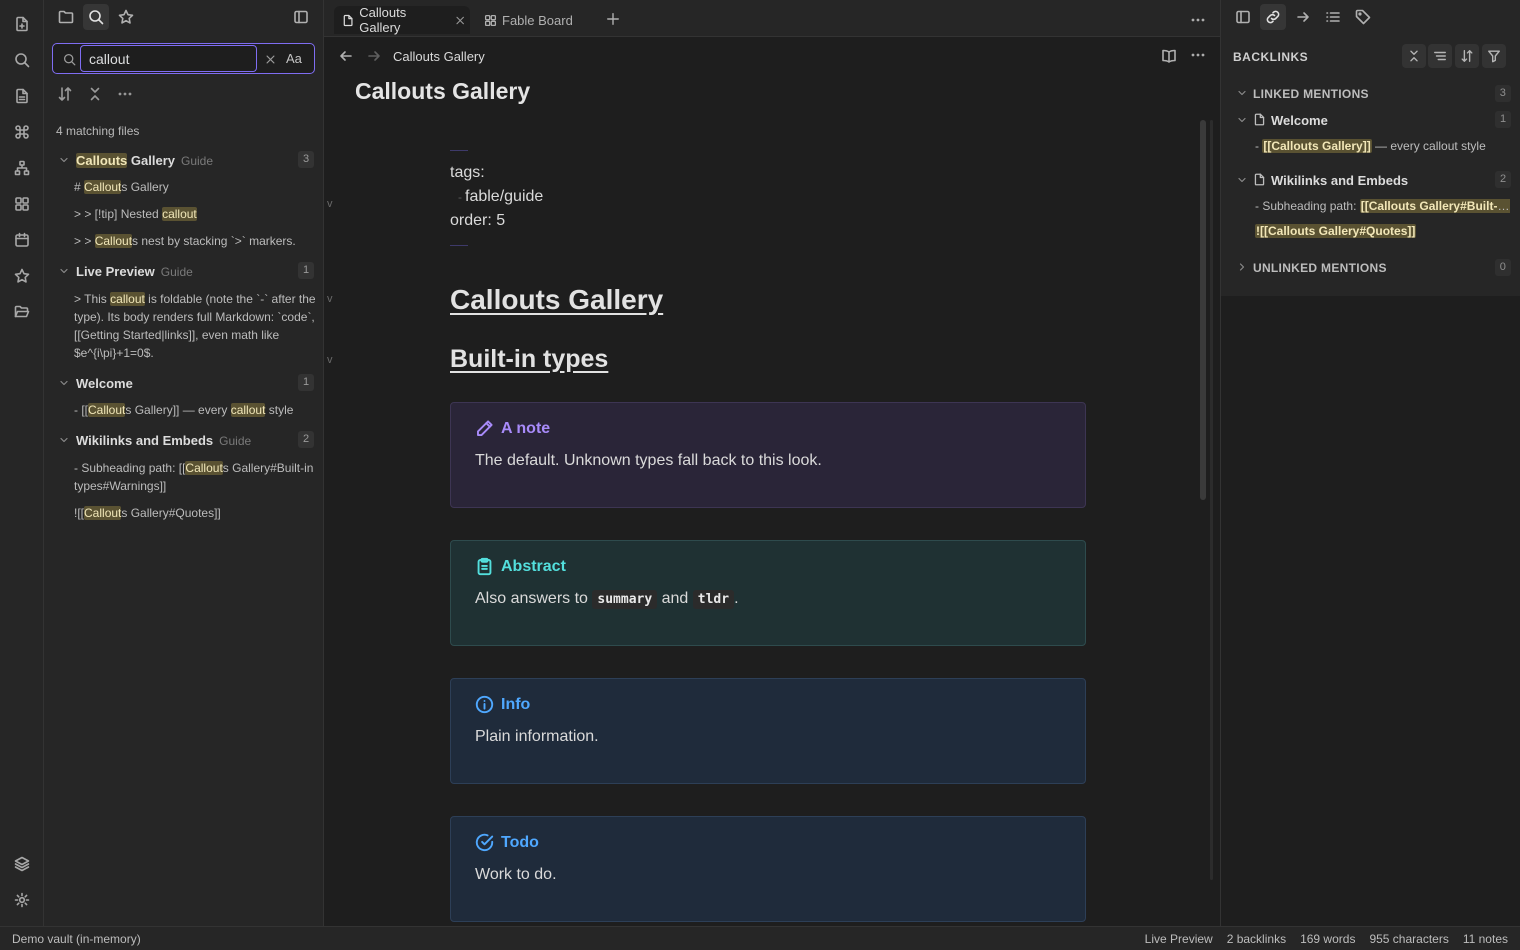 Image resolution: width=1520 pixels, height=950 pixels. What do you see at coordinates (537, 736) in the screenshot?
I see `callout-body: Plain information.` at bounding box center [537, 736].